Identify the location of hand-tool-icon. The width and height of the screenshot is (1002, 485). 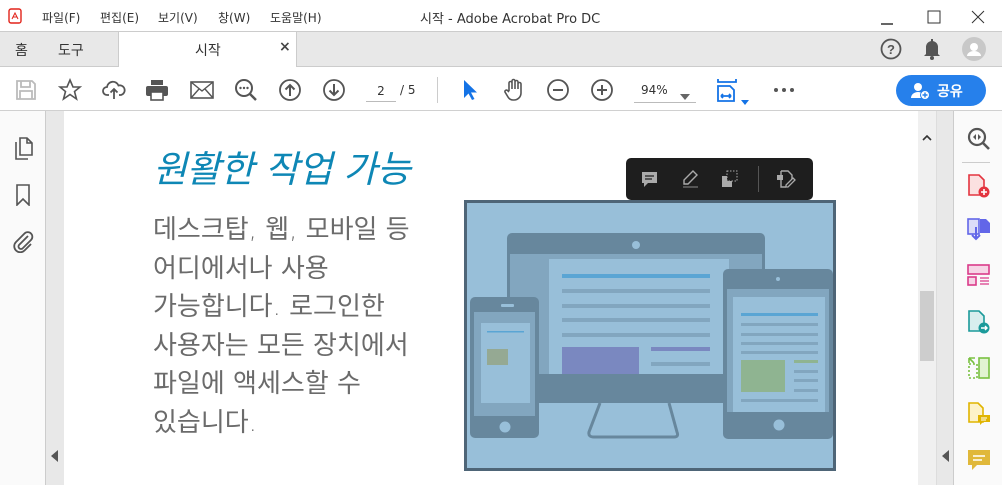
(514, 90).